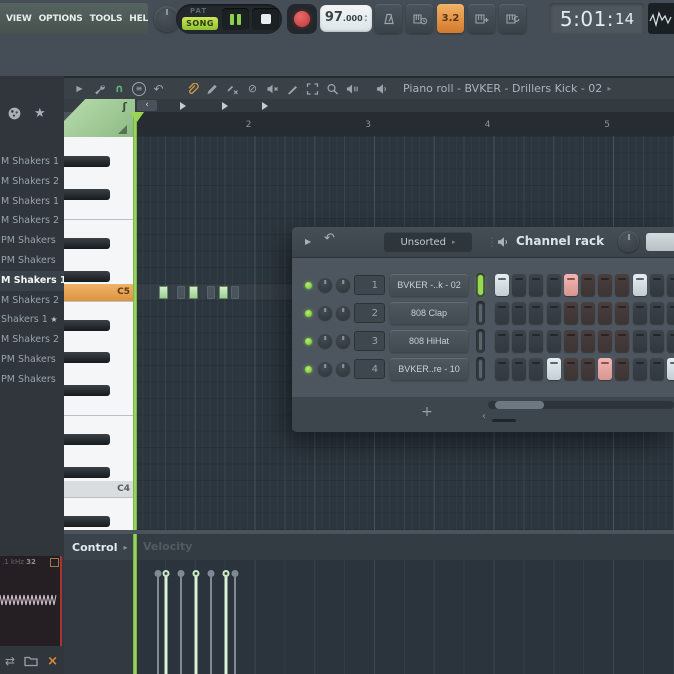 The image size is (674, 674). Describe the element at coordinates (87, 472) in the screenshot. I see `piano-key-black` at that location.